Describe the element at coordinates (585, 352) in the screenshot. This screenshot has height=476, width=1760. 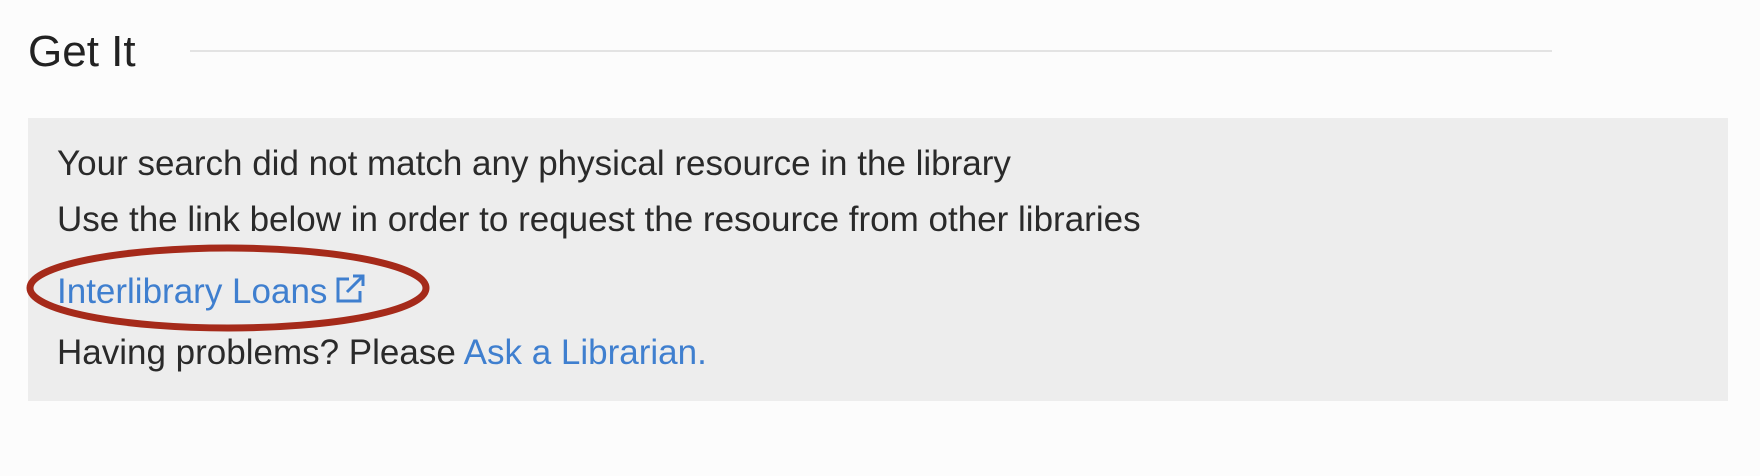
I see `ask-a-librarian-link: Ask a Librarian.` at that location.